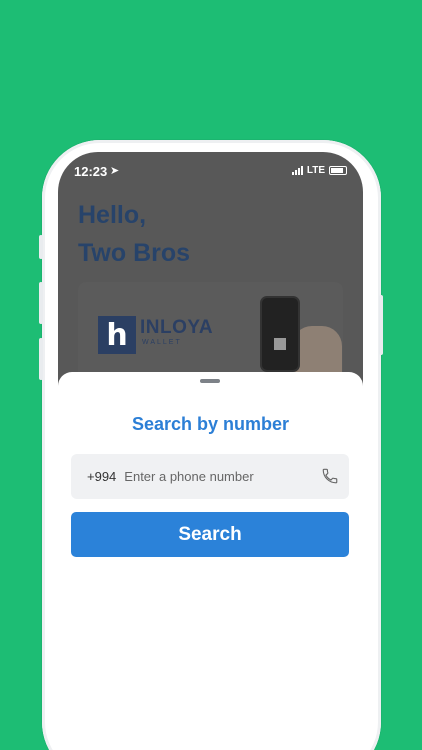 Image resolution: width=422 pixels, height=750 pixels. Describe the element at coordinates (115, 171) in the screenshot. I see `location-arrow-icon: ➤` at that location.